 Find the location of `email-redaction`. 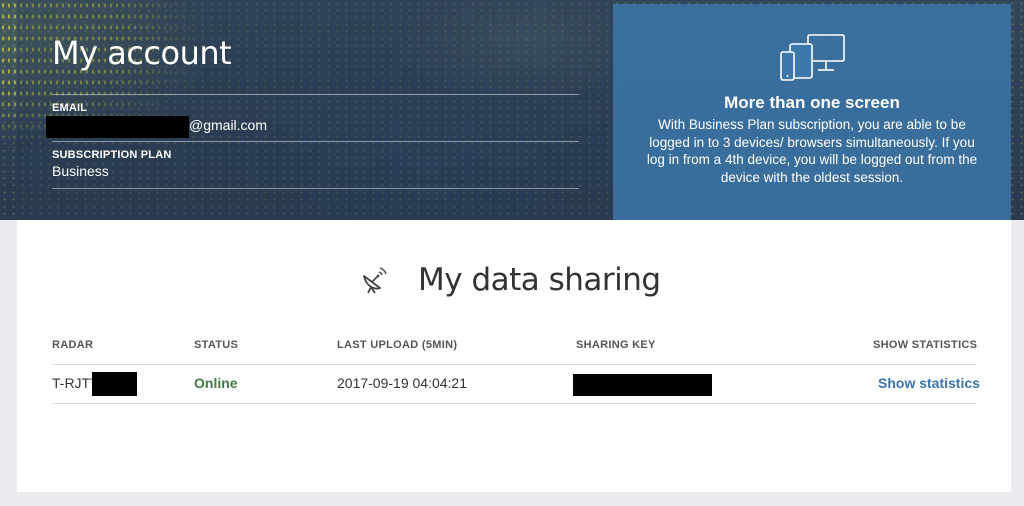

email-redaction is located at coordinates (117, 127).